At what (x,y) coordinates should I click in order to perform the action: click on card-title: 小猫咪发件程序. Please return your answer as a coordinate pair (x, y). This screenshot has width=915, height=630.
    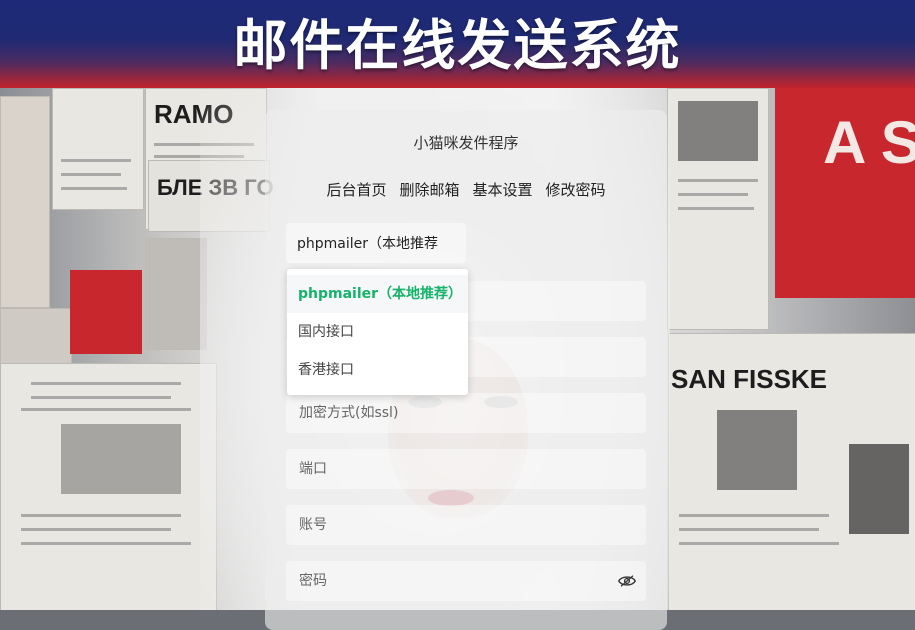
    Looking at the image, I should click on (466, 143).